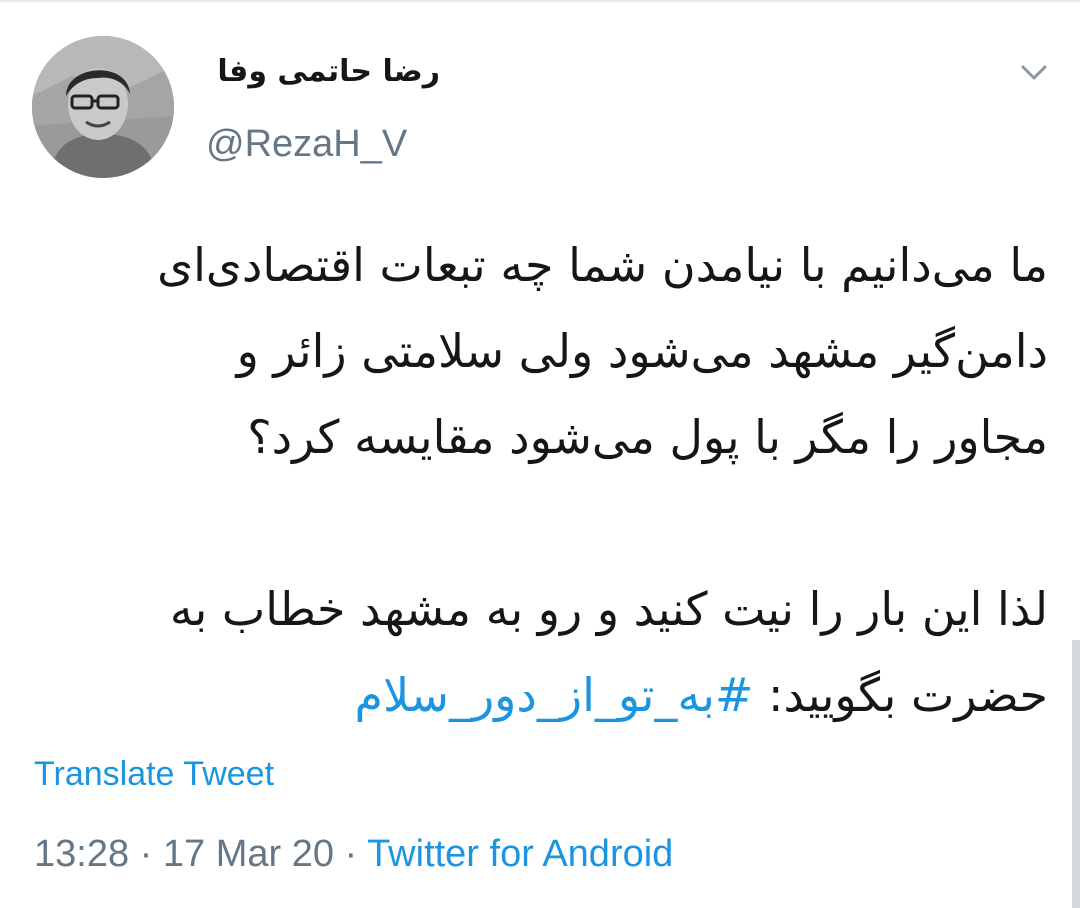 Image resolution: width=1080 pixels, height=908 pixels. I want to click on avatar, so click(103, 107).